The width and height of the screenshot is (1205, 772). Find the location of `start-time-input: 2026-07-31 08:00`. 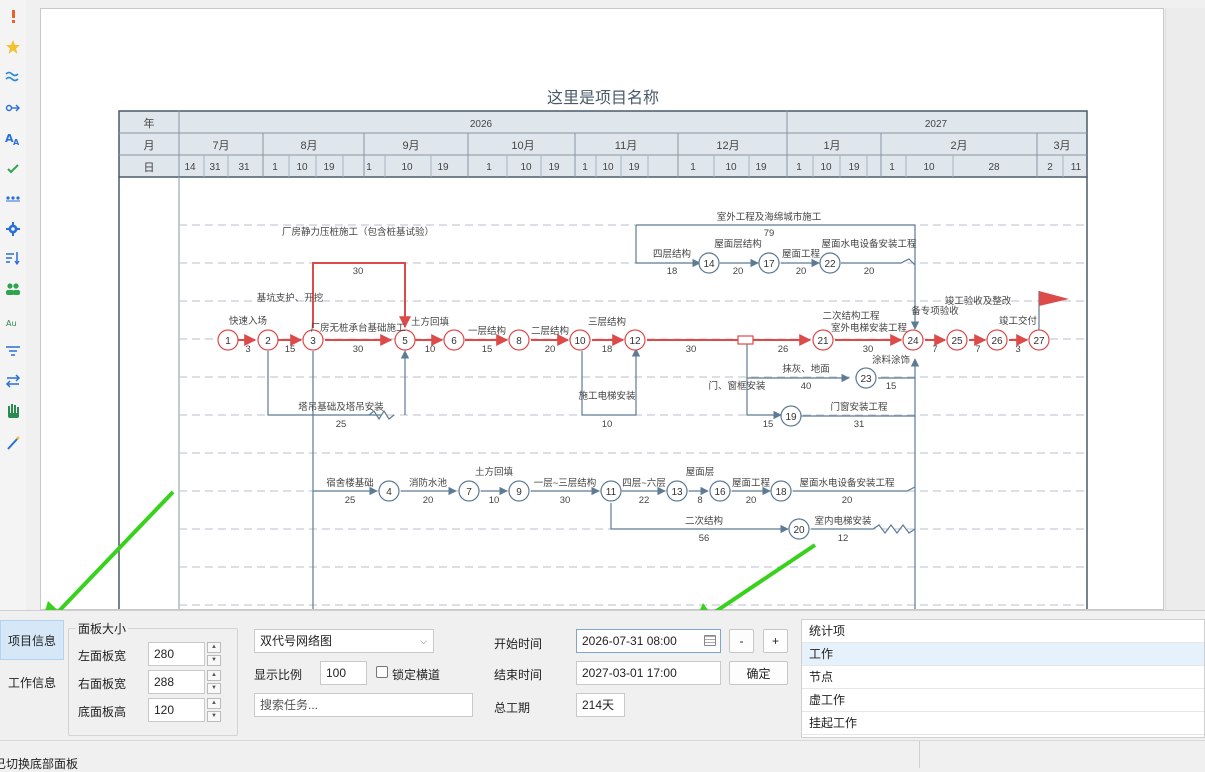

start-time-input: 2026-07-31 08:00 is located at coordinates (648, 641).